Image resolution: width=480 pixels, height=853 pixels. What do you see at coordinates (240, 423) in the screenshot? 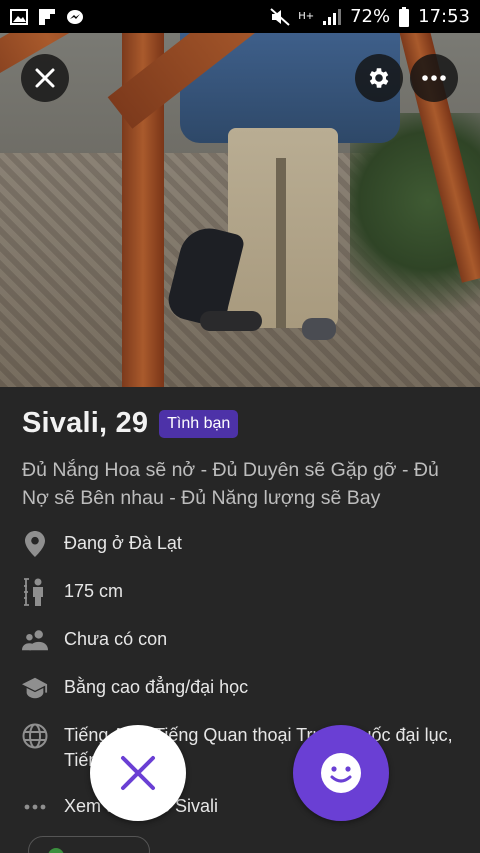
I see `name-row: Sivali, 29 Tình bạn` at bounding box center [240, 423].